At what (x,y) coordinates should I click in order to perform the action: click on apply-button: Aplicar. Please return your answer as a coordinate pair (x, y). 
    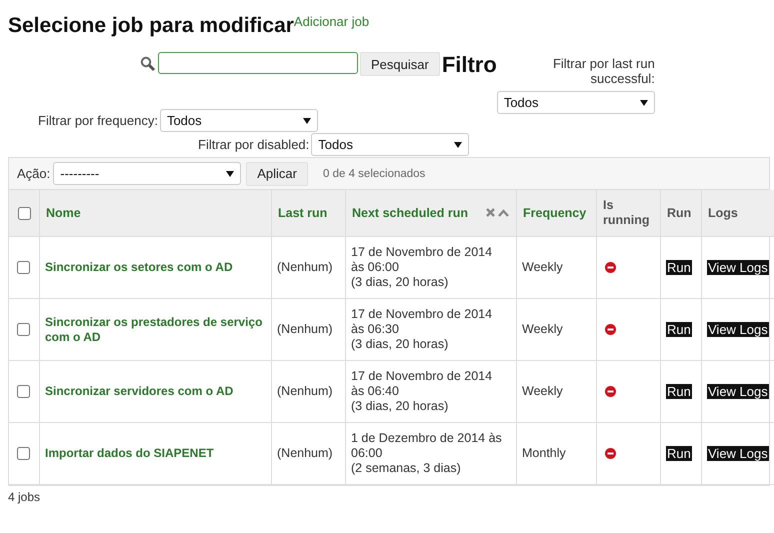
    Looking at the image, I should click on (277, 174).